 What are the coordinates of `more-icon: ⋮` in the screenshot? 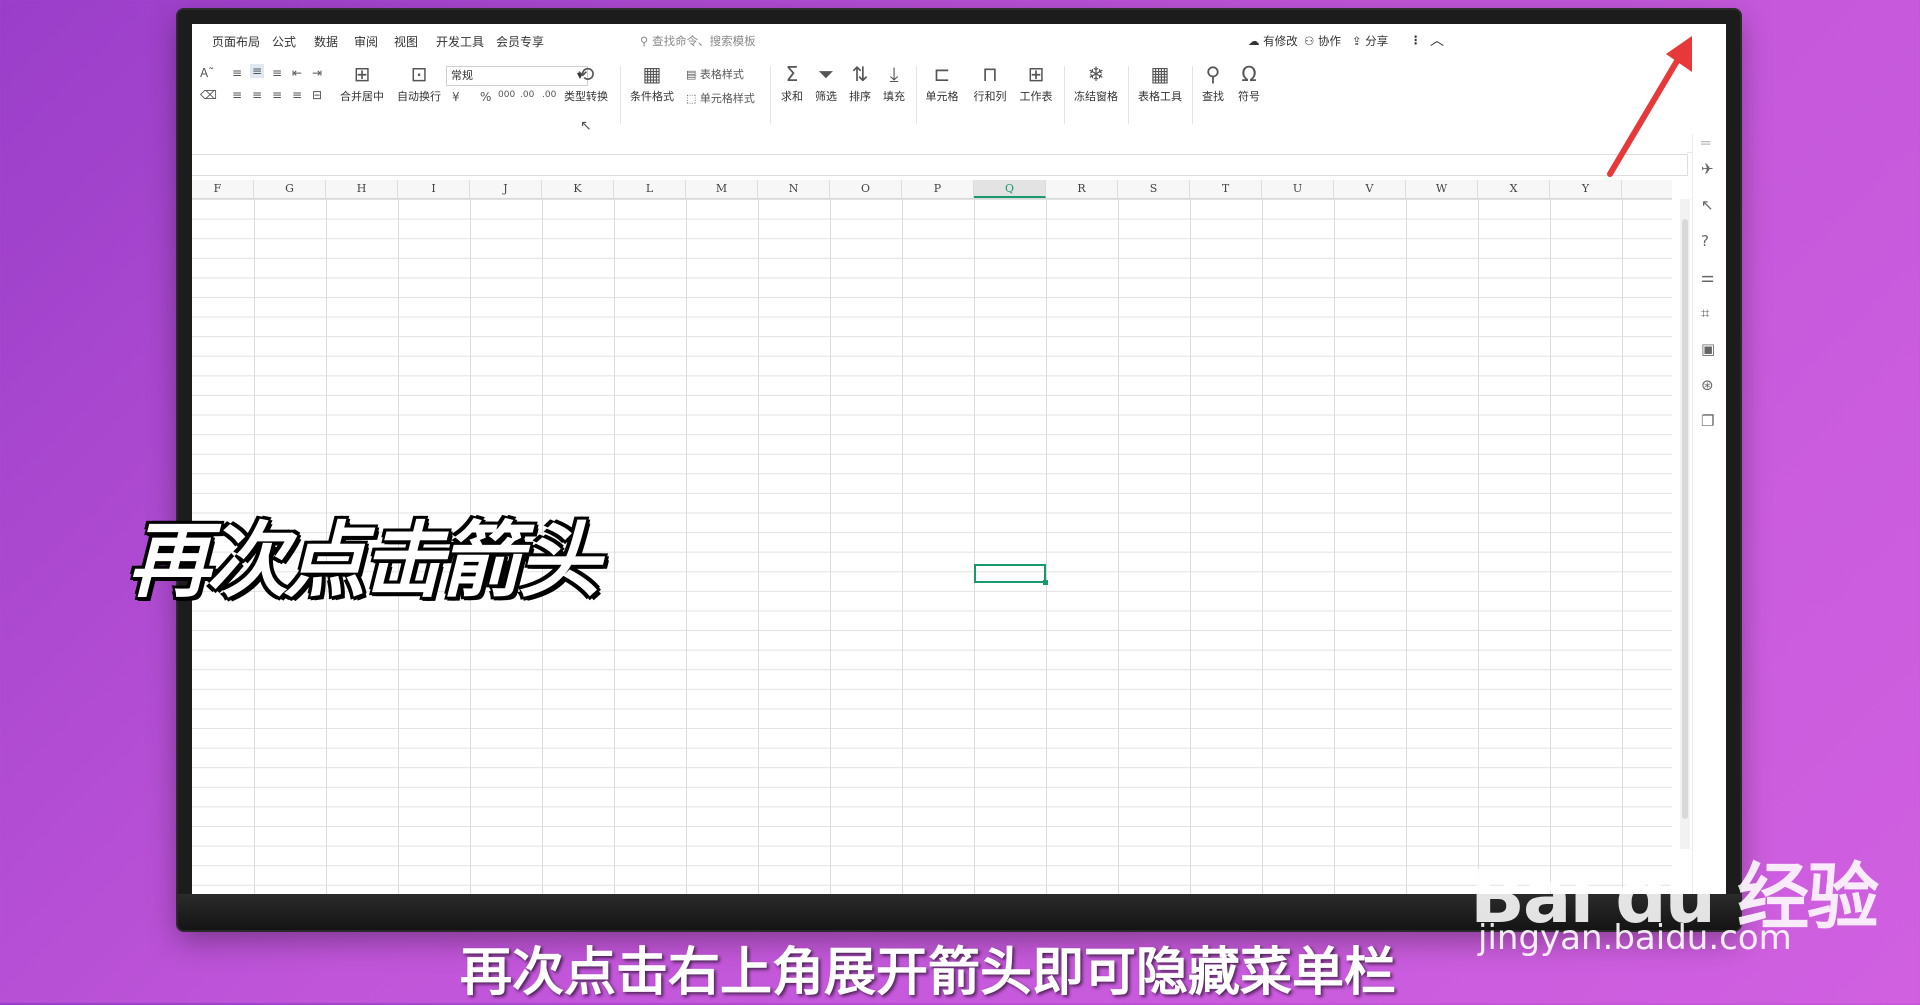 It's located at (1416, 40).